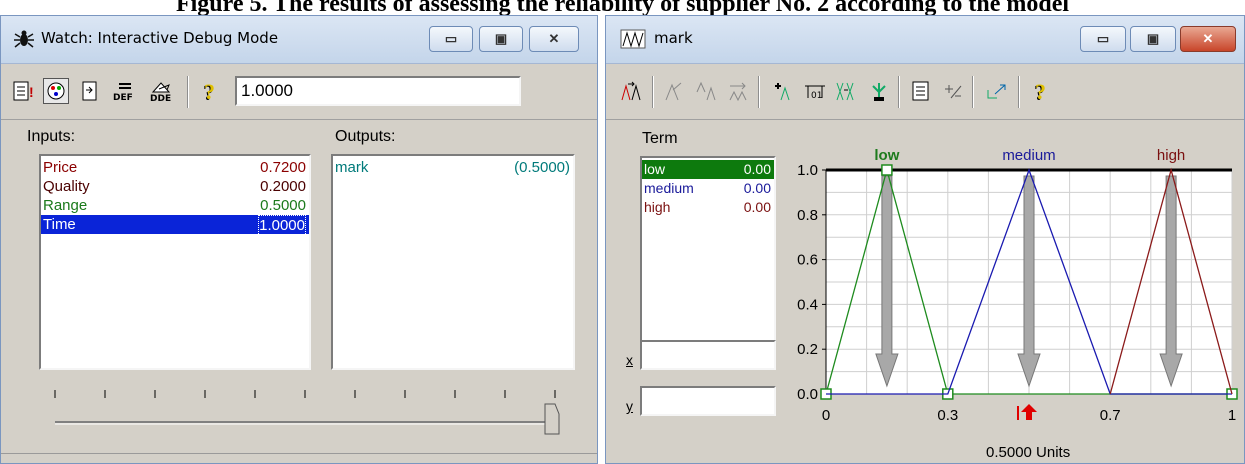  I want to click on watch-mode-button, so click(56, 91).